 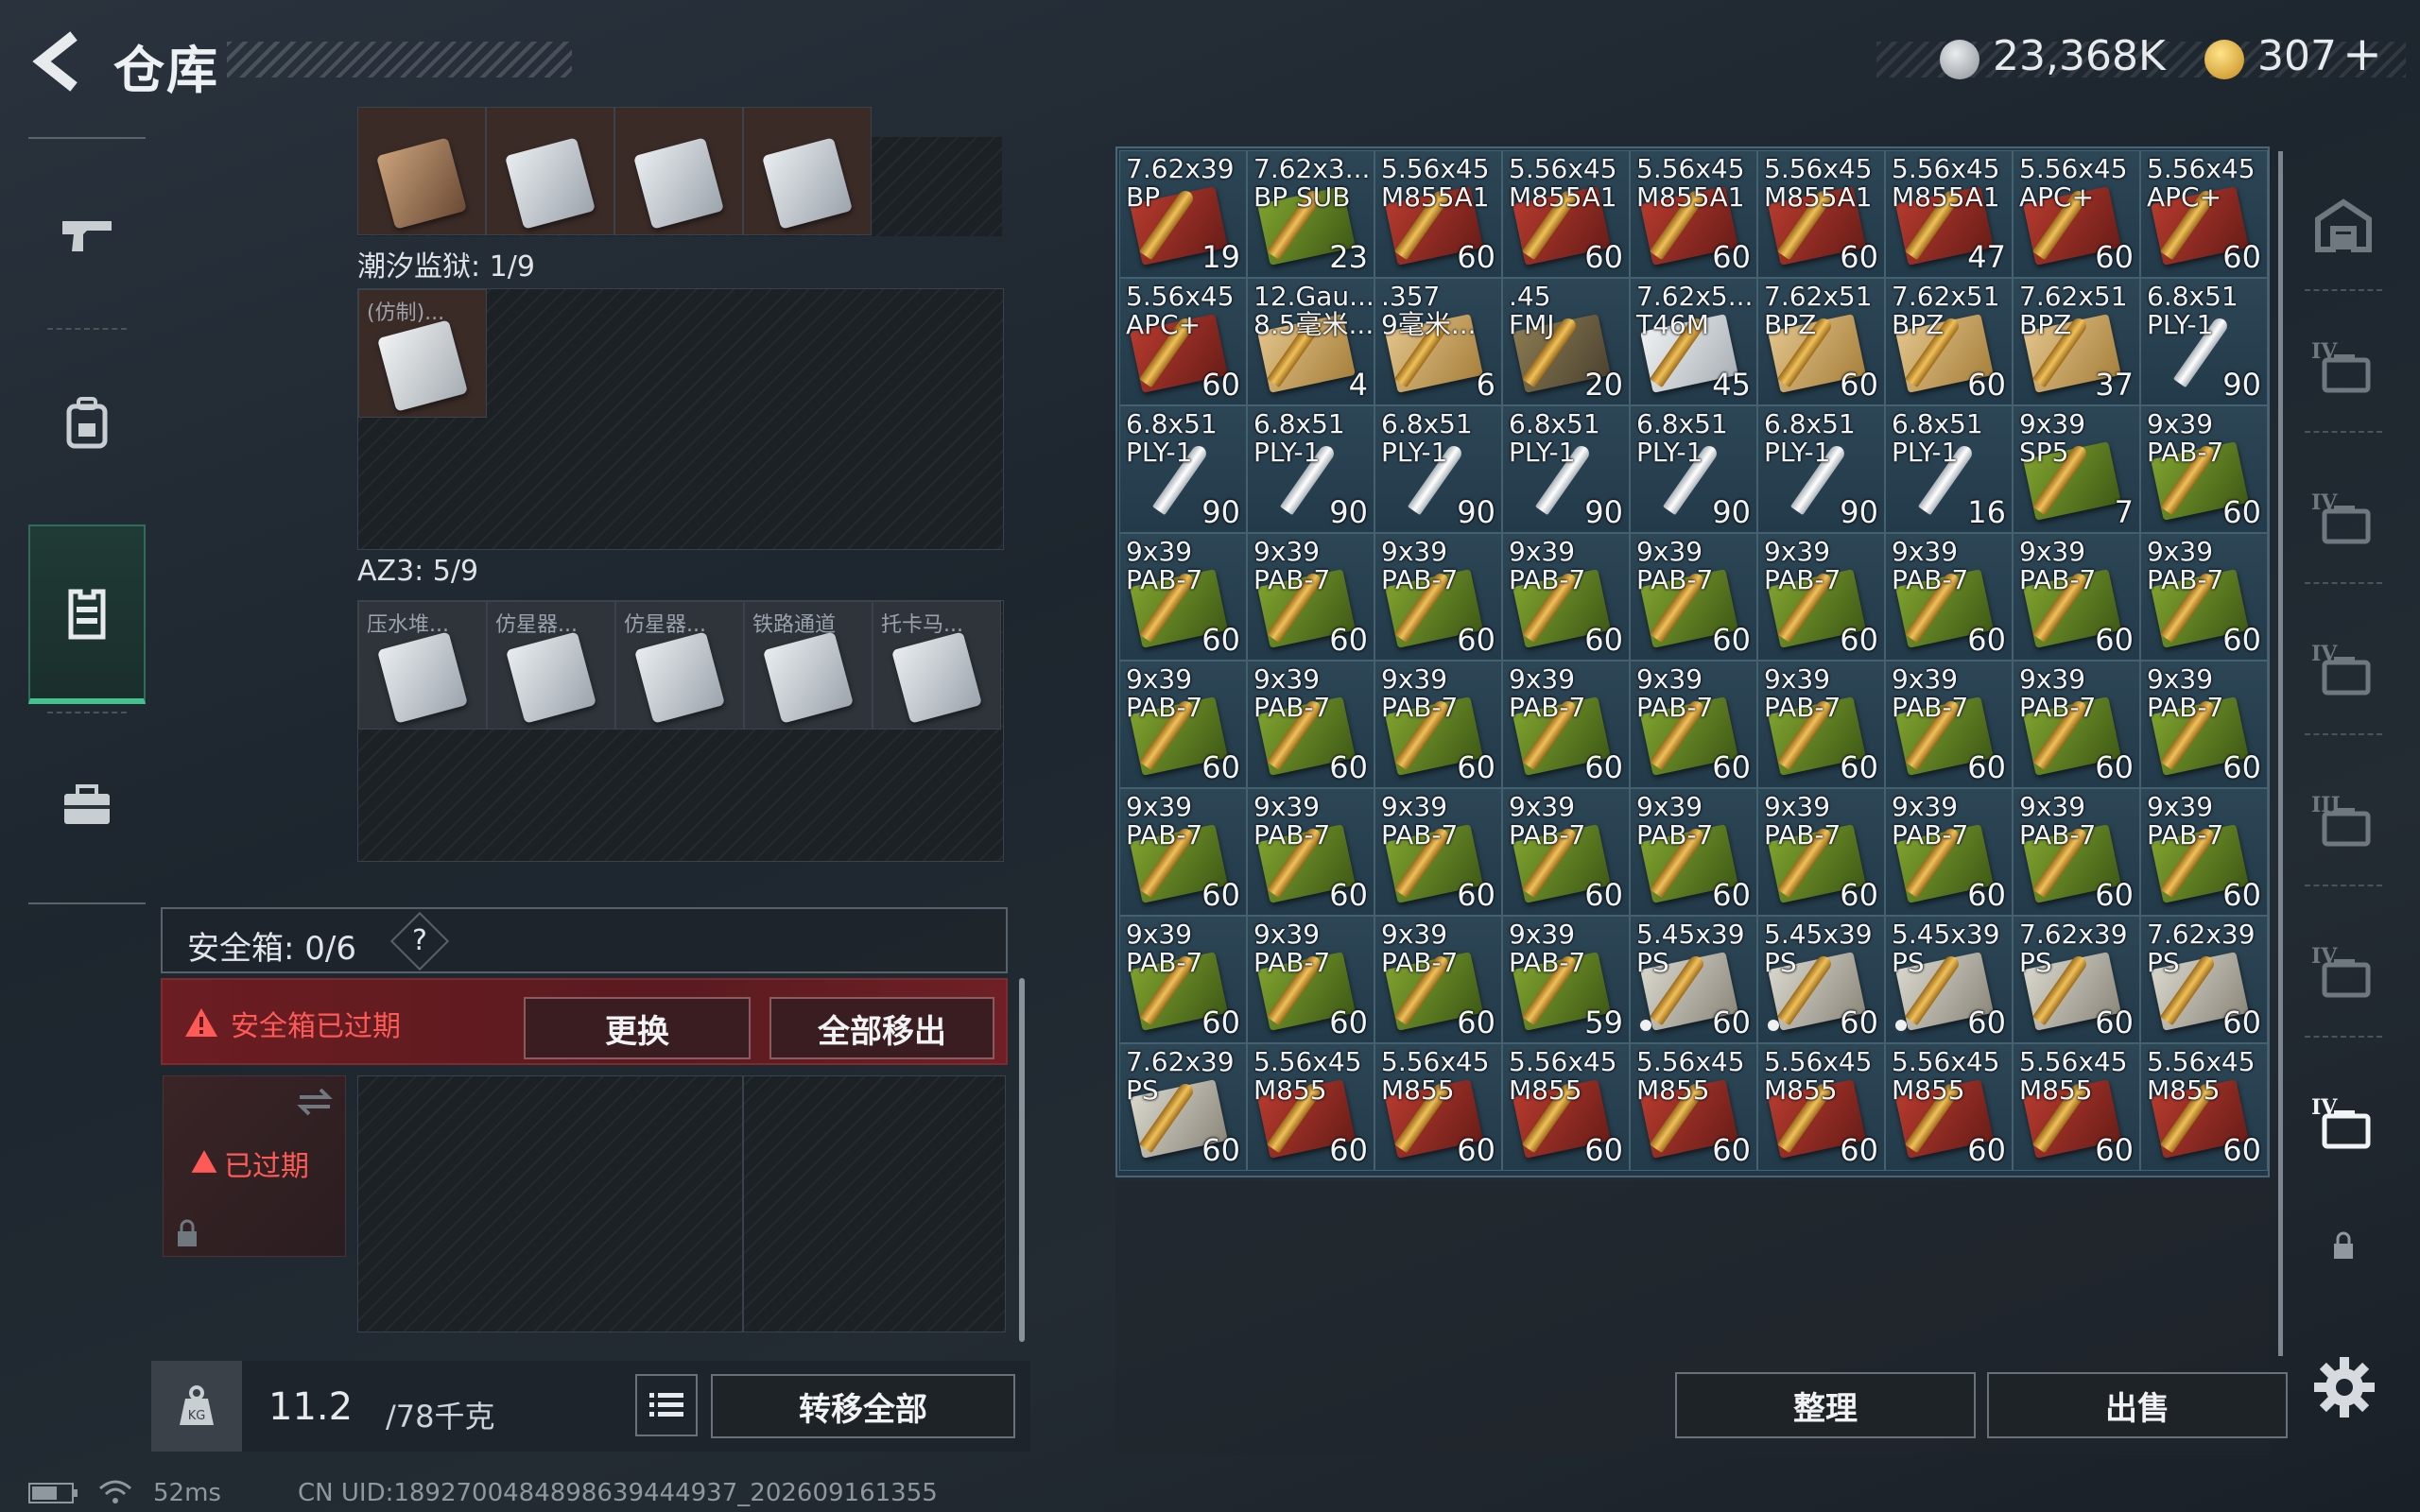 What do you see at coordinates (1022, 1160) in the screenshot?
I see `container-scrollbar` at bounding box center [1022, 1160].